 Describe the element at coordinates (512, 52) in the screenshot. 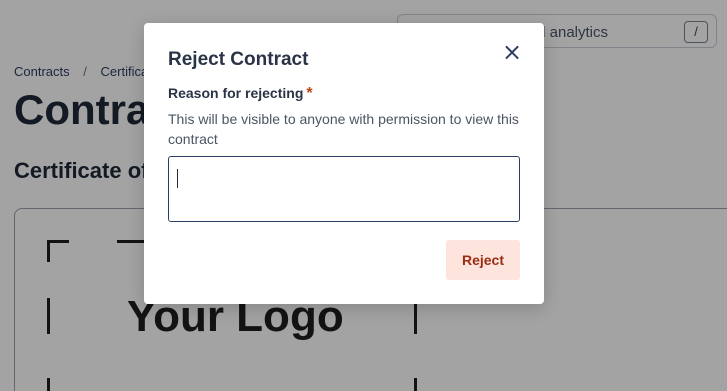

I see `close-icon: ×` at that location.